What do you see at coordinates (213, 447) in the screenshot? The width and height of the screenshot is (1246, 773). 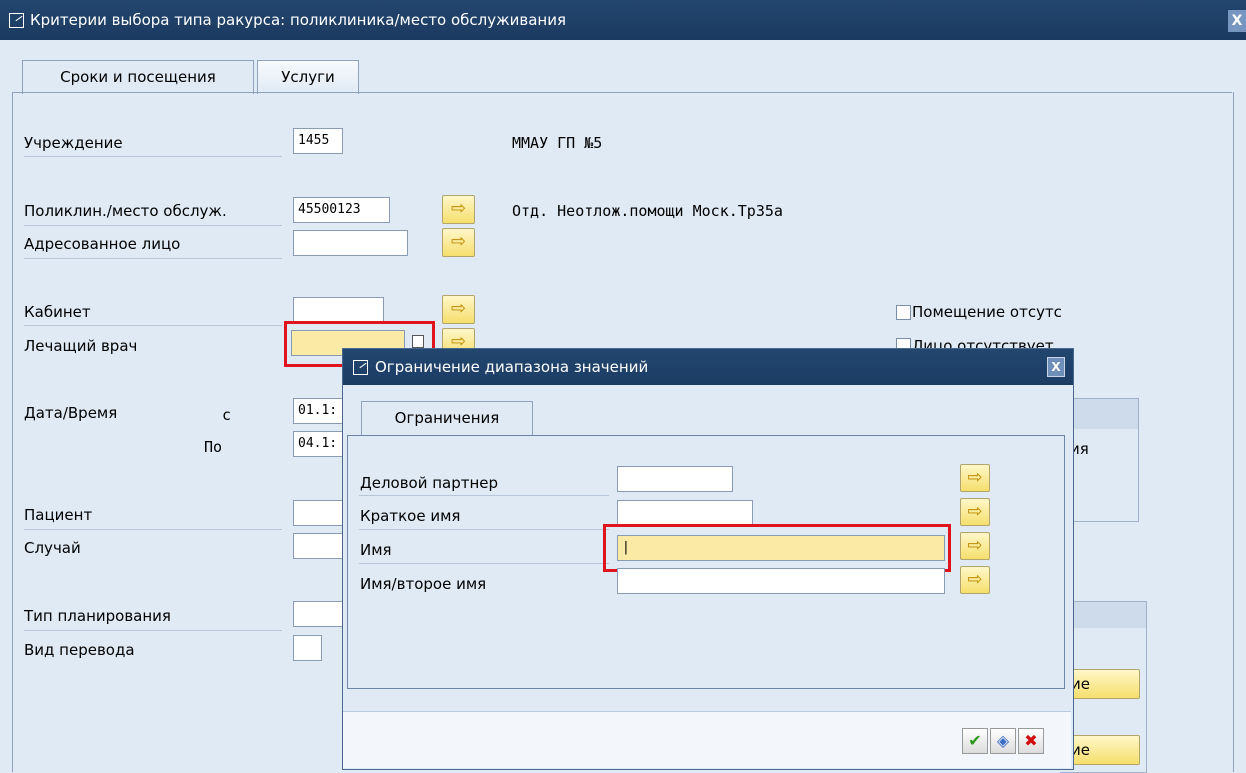 I see `date-to-label: По` at bounding box center [213, 447].